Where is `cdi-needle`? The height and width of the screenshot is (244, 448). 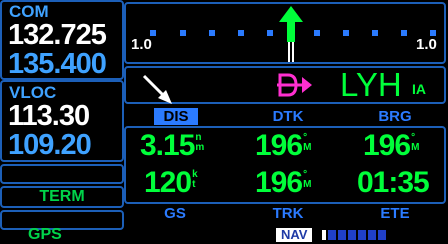 cdi-needle is located at coordinates (291, 34).